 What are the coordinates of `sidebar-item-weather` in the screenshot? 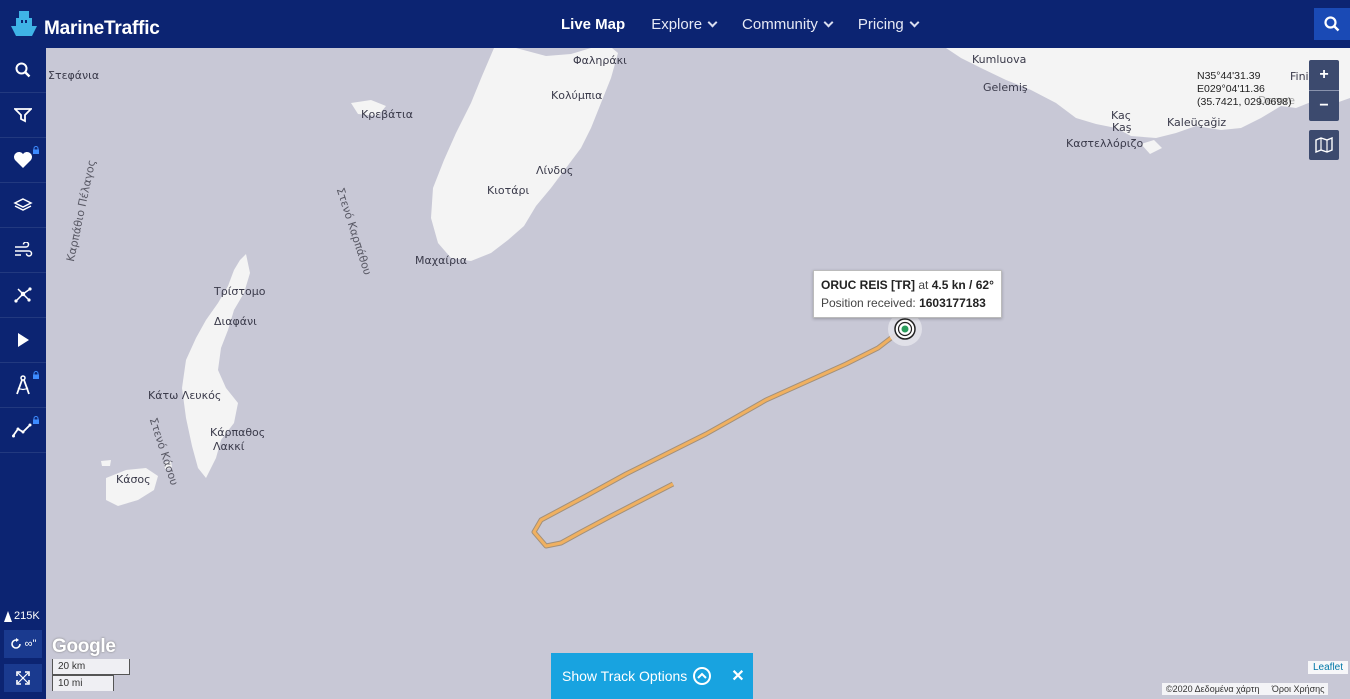 It's located at (23, 250).